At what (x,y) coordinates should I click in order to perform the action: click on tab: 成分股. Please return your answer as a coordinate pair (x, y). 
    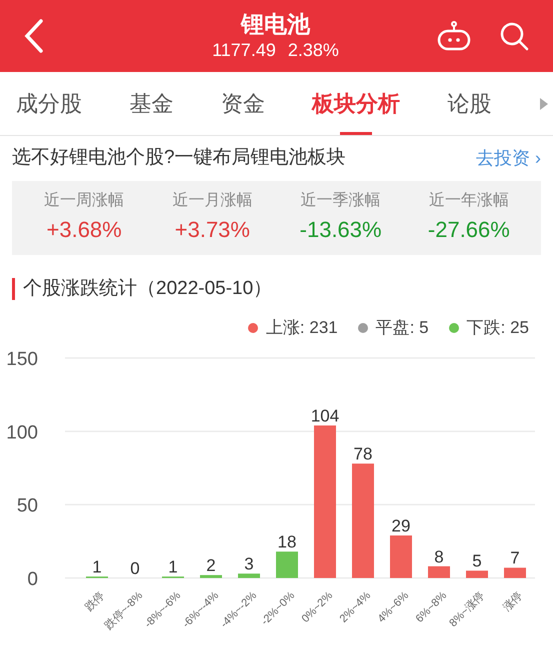
    Looking at the image, I should click on (49, 103).